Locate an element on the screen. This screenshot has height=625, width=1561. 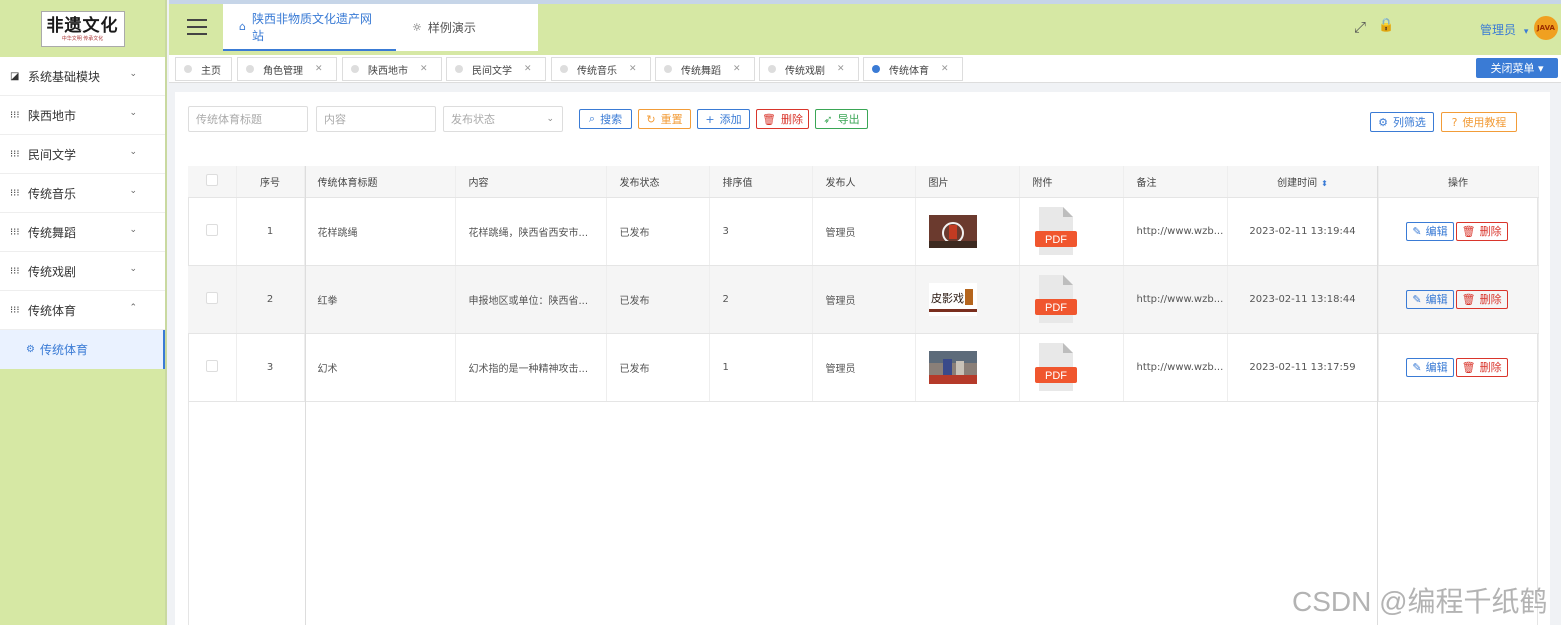
tag-cities: 陕西地市 ✕ is located at coordinates (392, 69).